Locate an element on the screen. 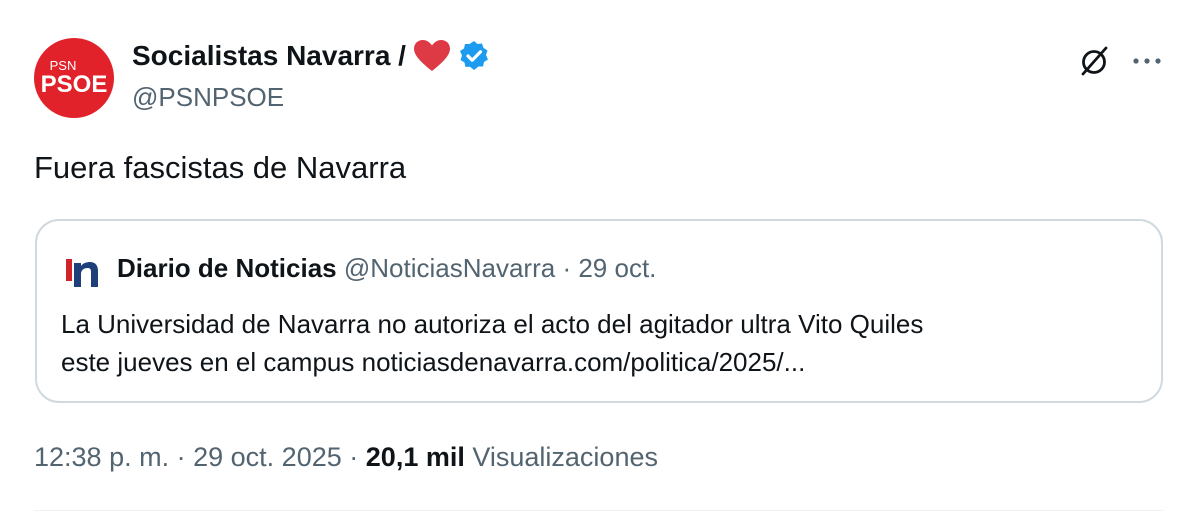 The width and height of the screenshot is (1184, 518). author-name-row: Socialistas Navarra / is located at coordinates (311, 56).